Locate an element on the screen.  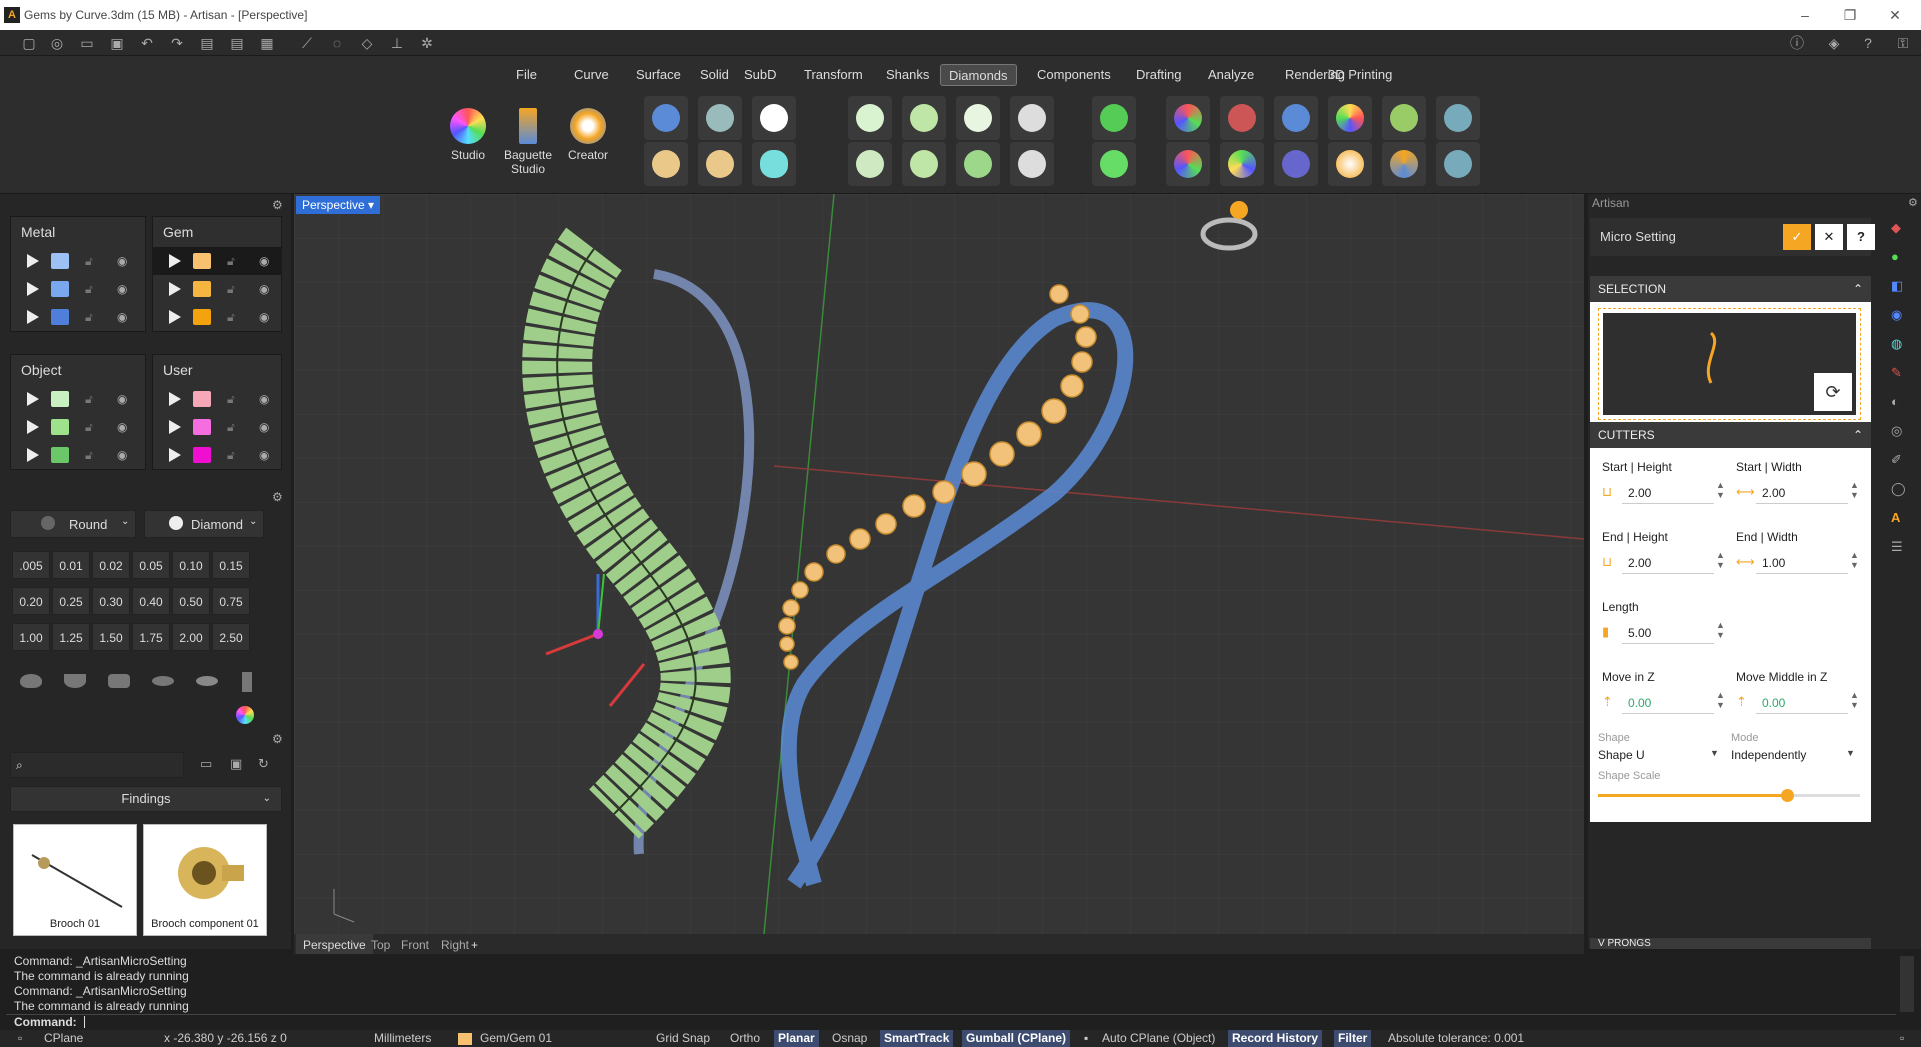
length-input: 5.00 is located at coordinates (1668, 633).